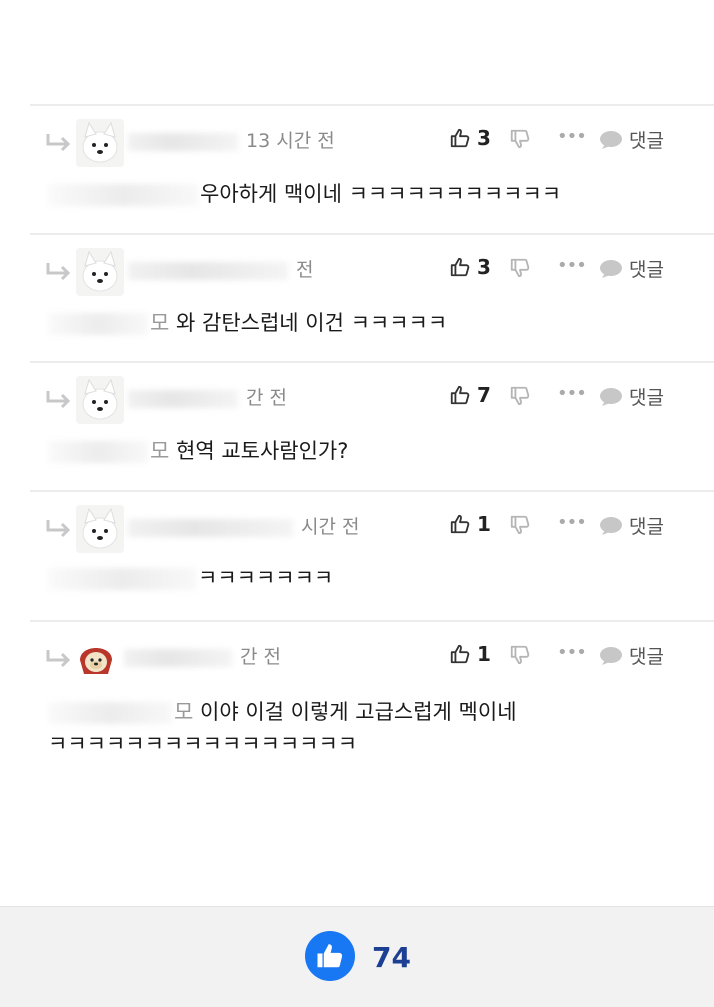  I want to click on comment-item: 시간 전 1 ••• 댓글 ㅋㅋㅋㅋㅋㅋㅋ, so click(357, 556).